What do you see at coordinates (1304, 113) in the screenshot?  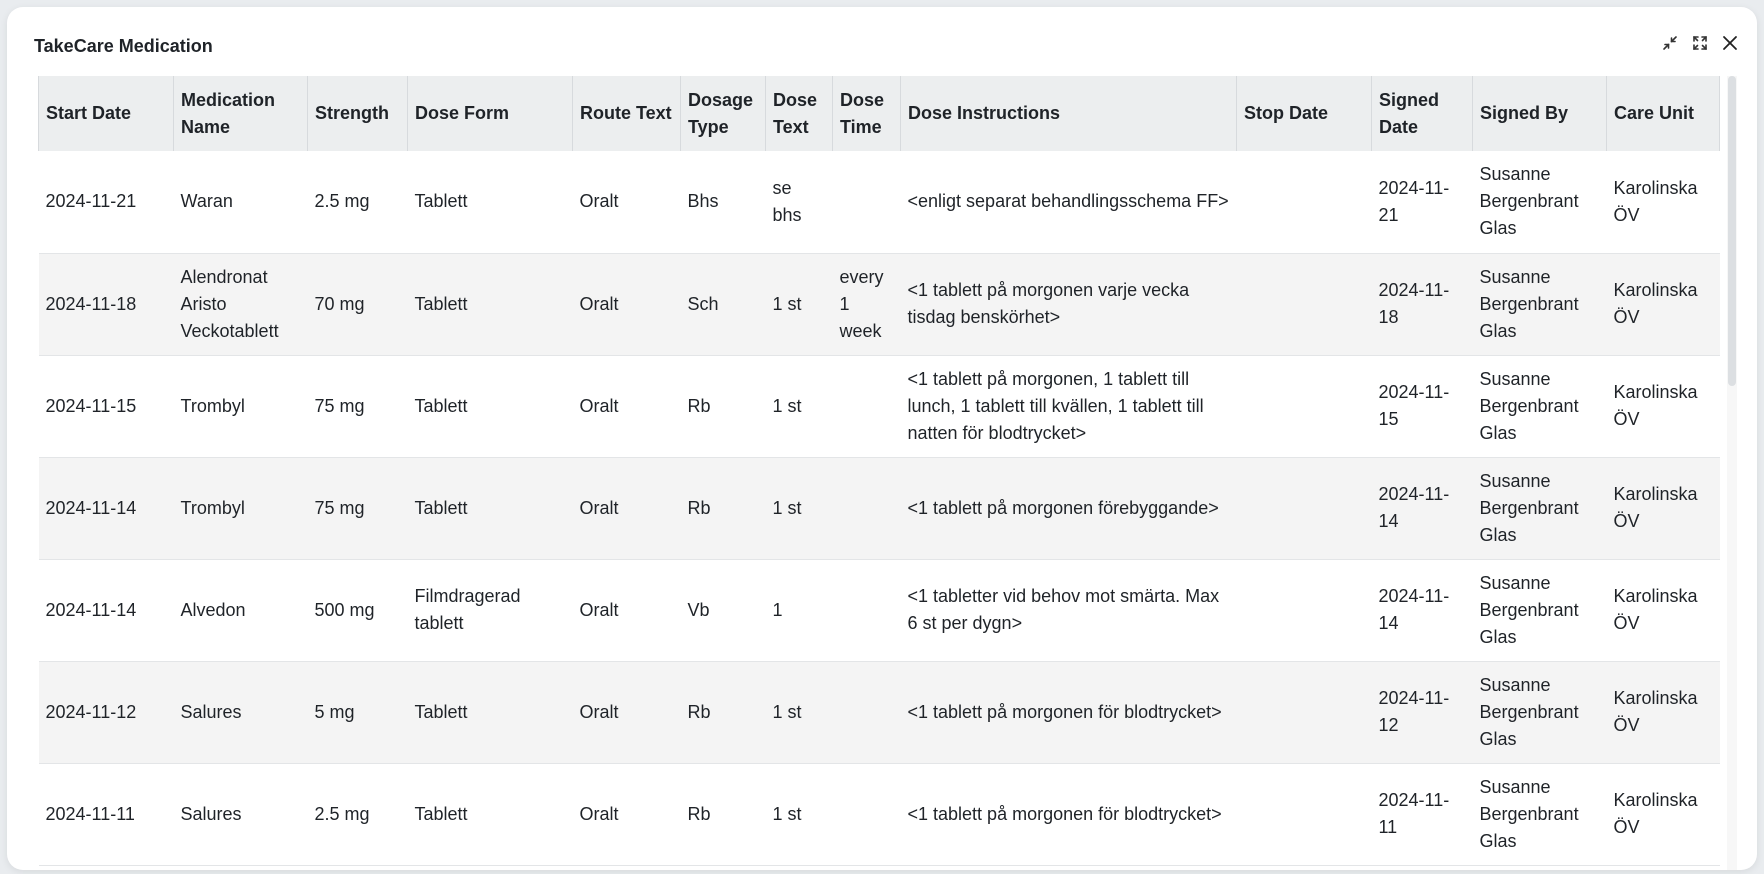 I see `column-header-stop-date: Stop Date` at bounding box center [1304, 113].